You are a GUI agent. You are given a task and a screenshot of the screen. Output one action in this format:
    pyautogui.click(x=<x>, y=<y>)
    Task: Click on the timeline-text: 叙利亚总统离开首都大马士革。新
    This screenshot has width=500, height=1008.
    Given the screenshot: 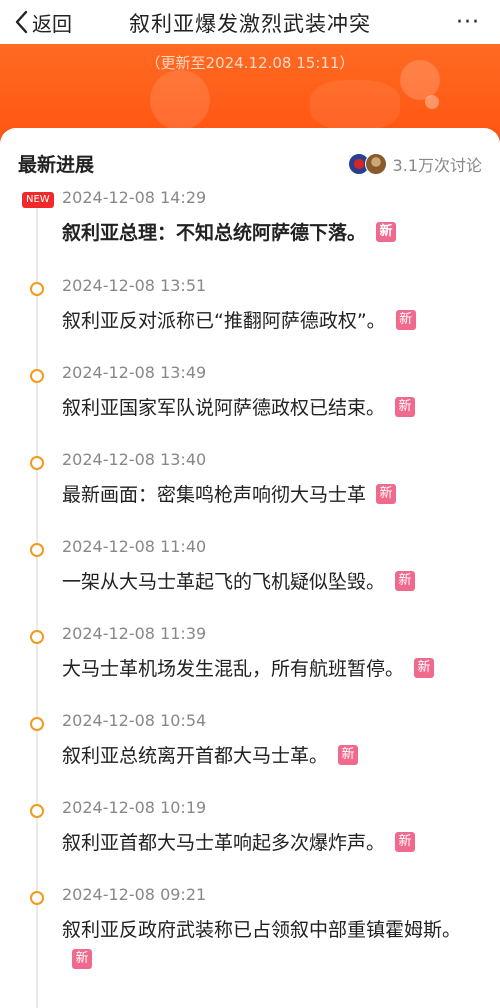 What is the action you would take?
    pyautogui.click(x=267, y=756)
    